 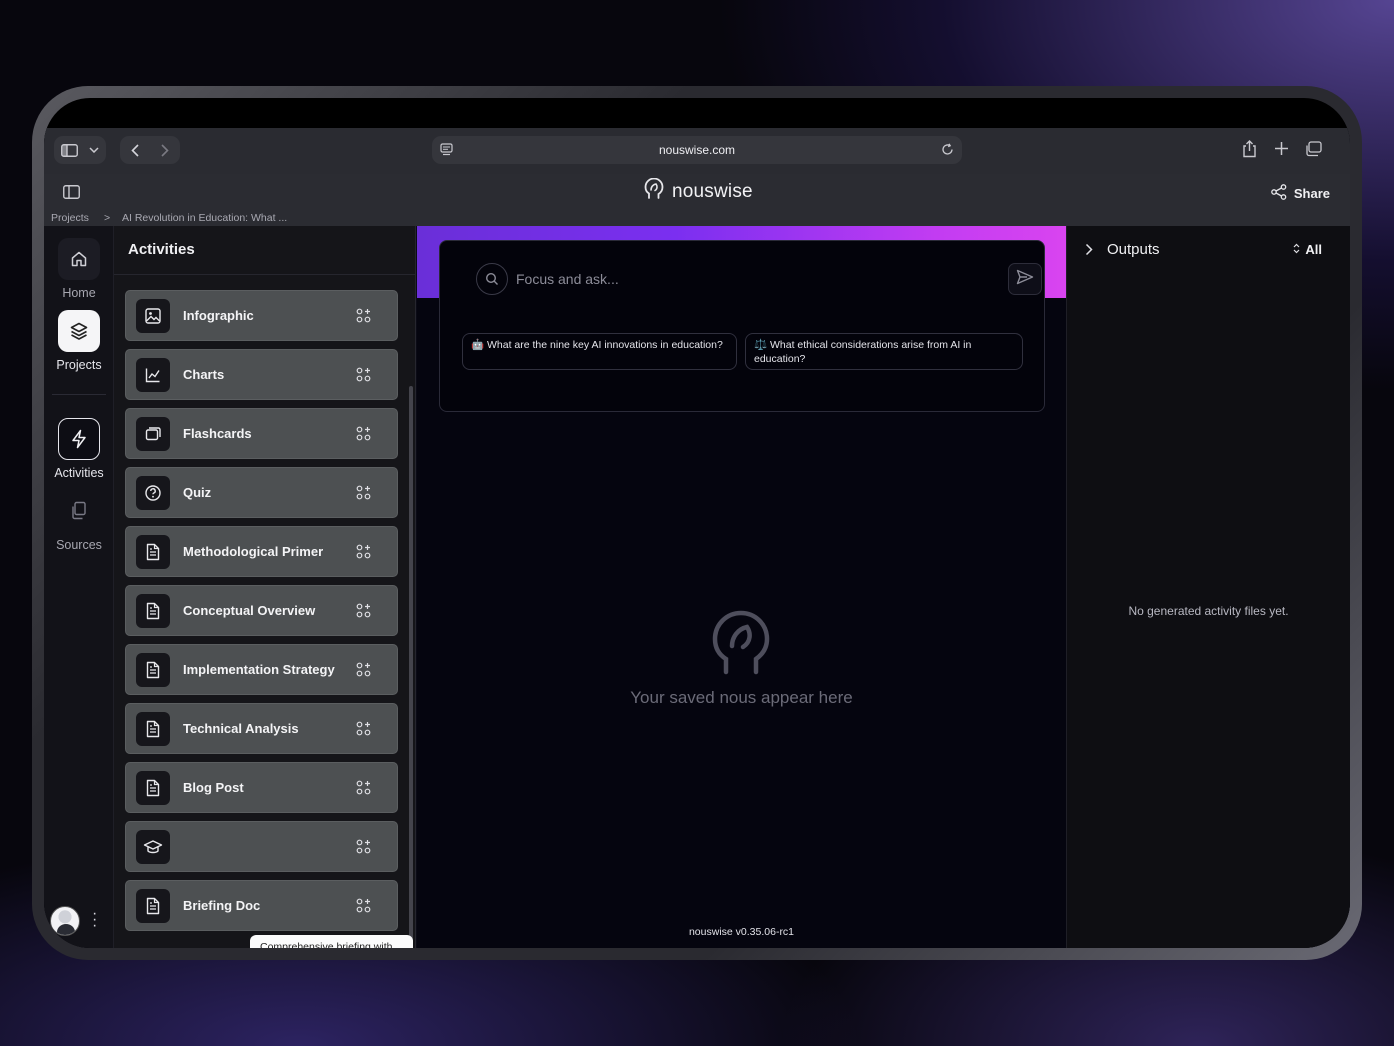 I want to click on activity-label: Flashcards, so click(x=217, y=433).